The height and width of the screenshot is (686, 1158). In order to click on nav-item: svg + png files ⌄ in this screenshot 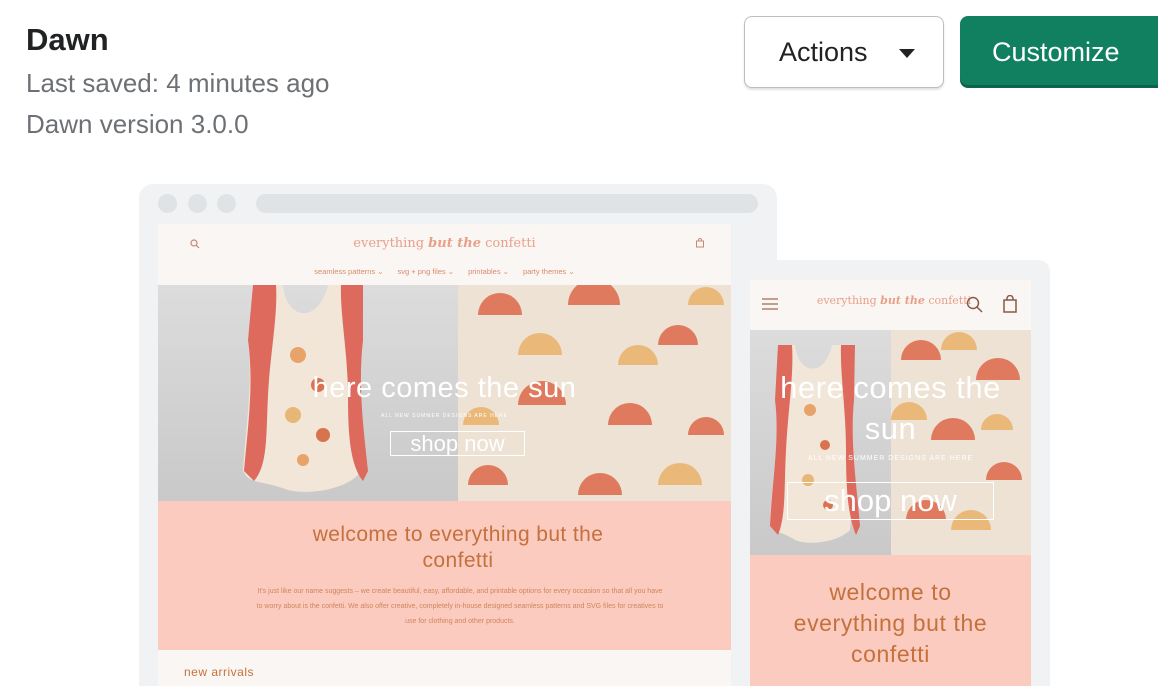, I will do `click(426, 271)`.